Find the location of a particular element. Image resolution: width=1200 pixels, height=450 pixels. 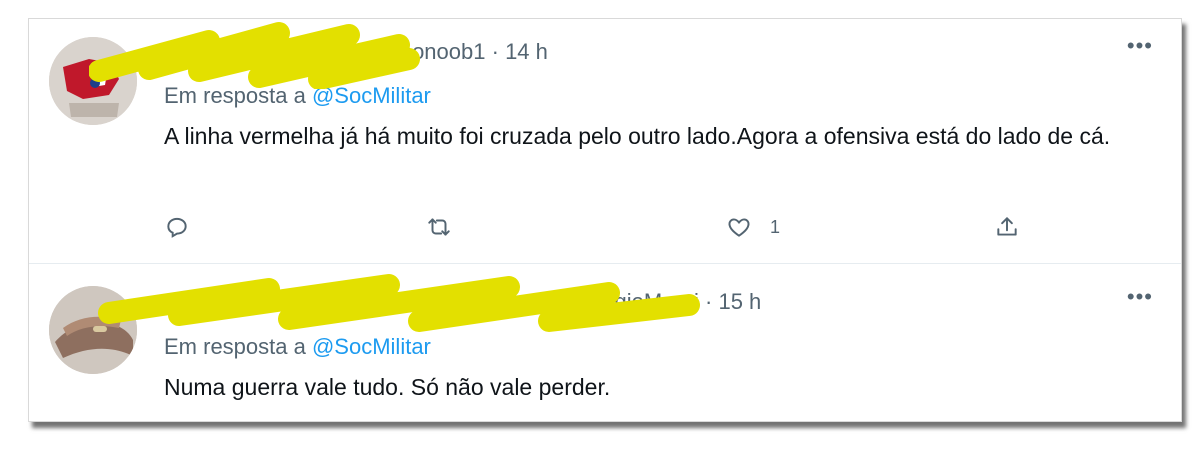

like-button: 1 is located at coordinates (753, 227).